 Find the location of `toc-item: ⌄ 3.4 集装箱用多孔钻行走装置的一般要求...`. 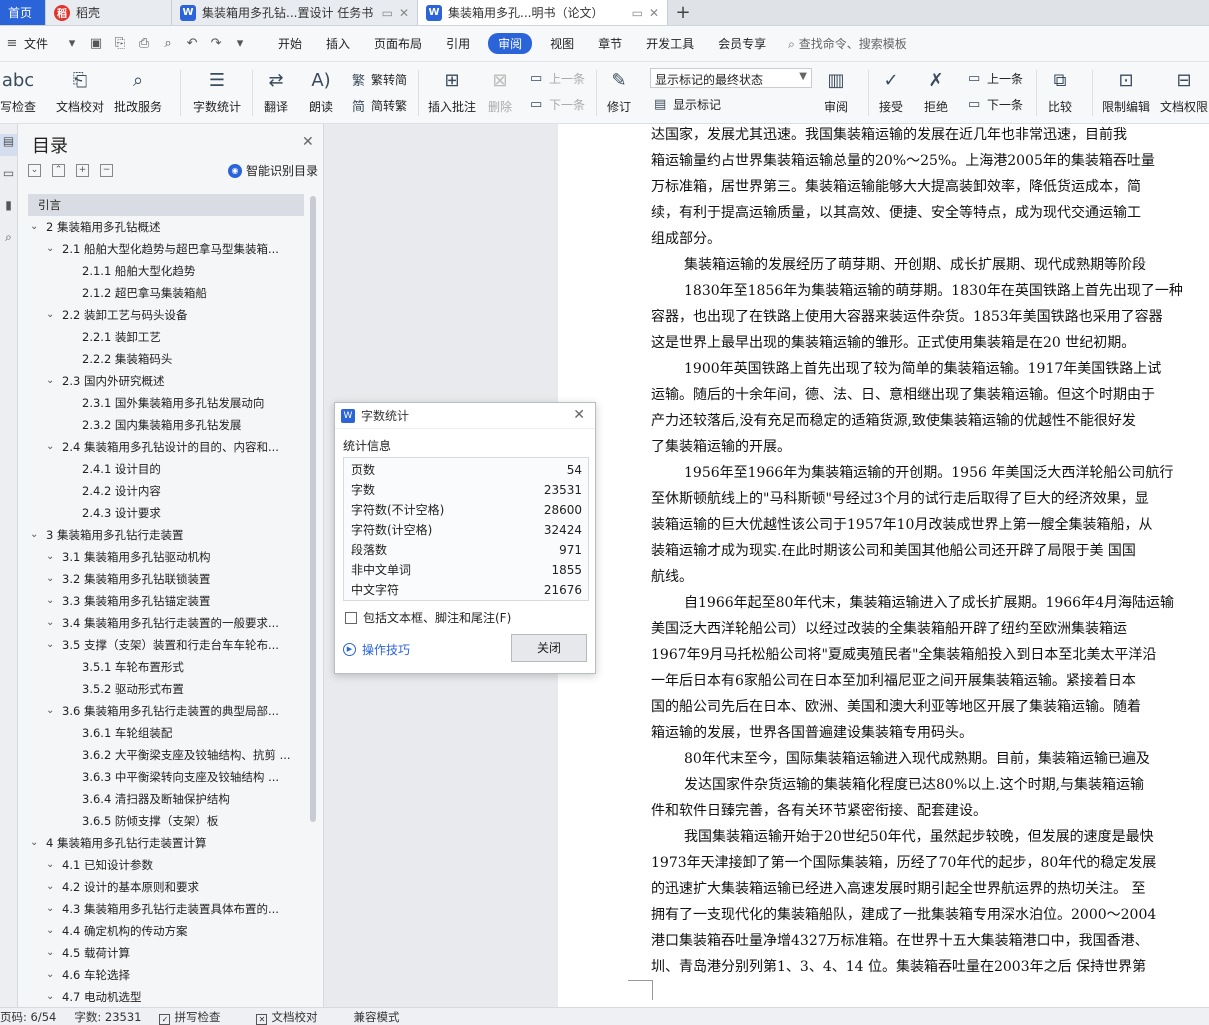

toc-item: ⌄ 3.4 集装箱用多孔钻行走装置的一般要求... is located at coordinates (166, 623).